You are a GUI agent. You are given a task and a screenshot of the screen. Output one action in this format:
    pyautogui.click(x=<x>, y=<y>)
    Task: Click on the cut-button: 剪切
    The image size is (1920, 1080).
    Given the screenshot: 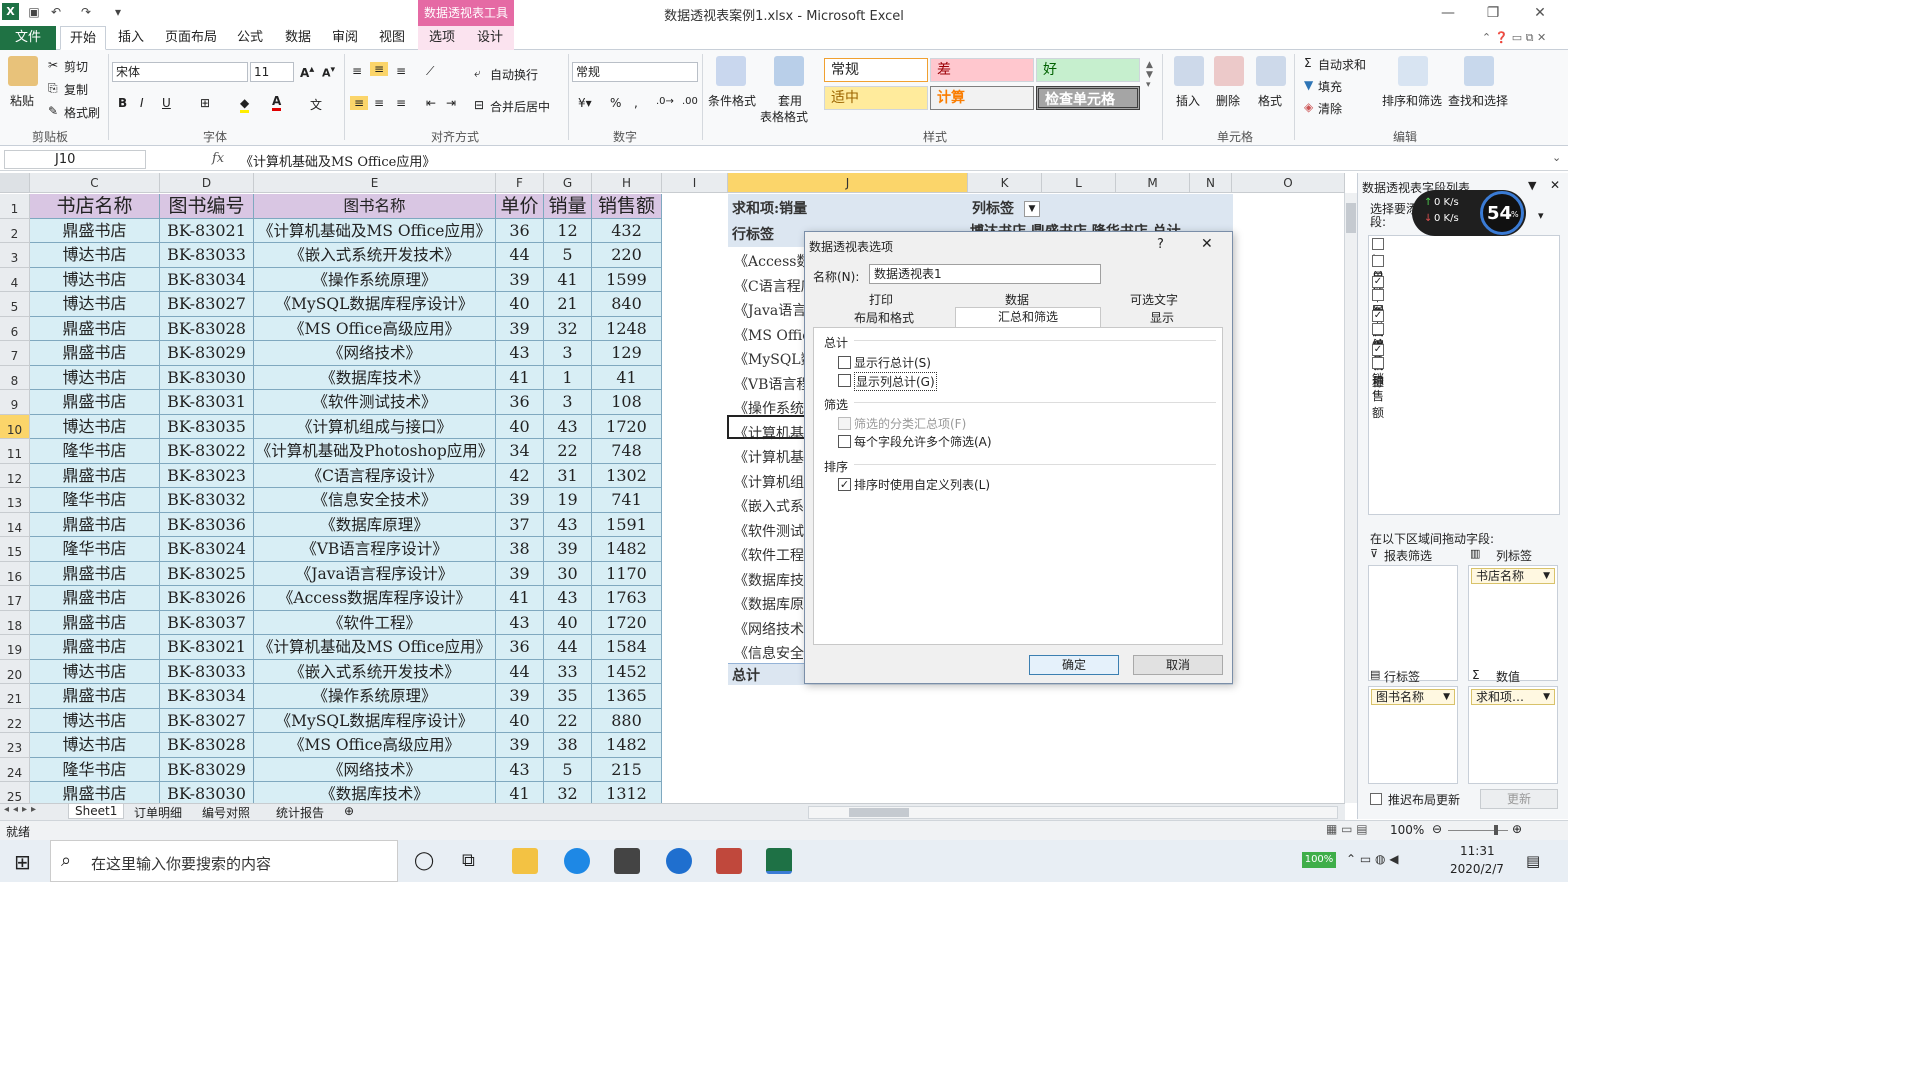 What is the action you would take?
    pyautogui.click(x=76, y=66)
    